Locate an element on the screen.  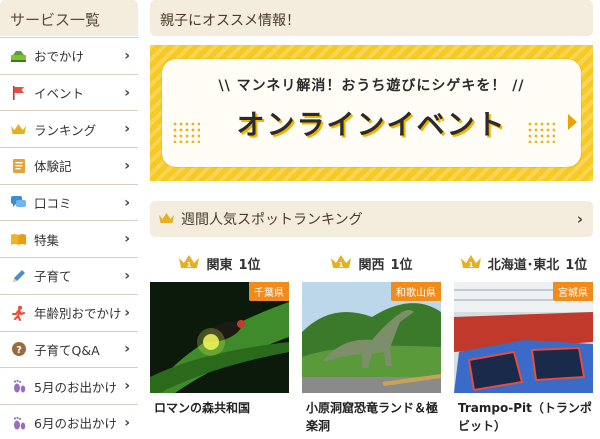
book-icon is located at coordinates (18, 239).